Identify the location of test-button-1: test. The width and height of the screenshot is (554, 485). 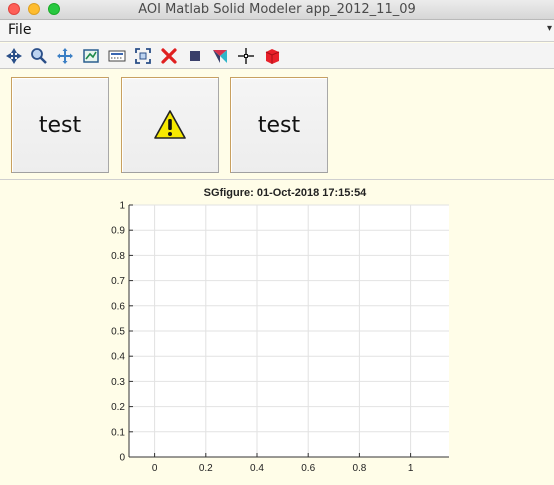
(60, 125).